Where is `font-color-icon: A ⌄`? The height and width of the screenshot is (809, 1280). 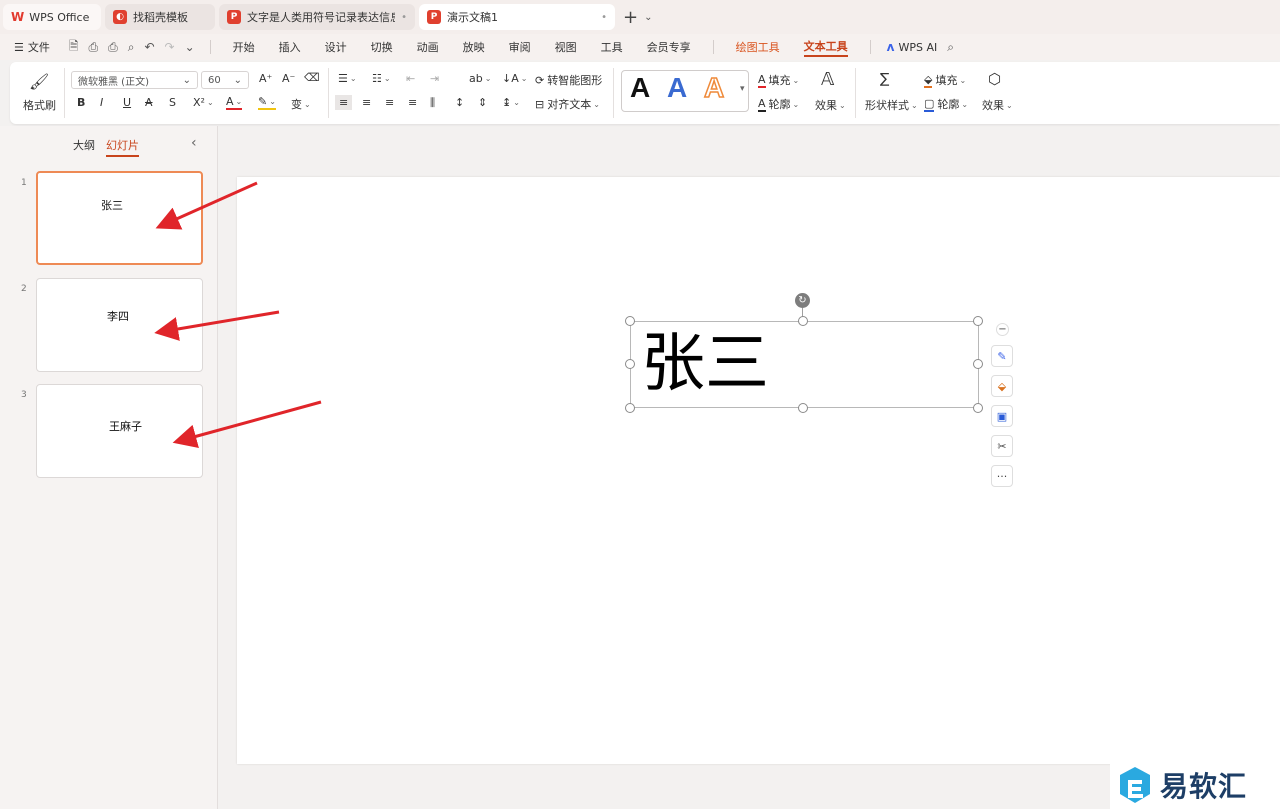
font-color-icon: A ⌄ is located at coordinates (234, 102).